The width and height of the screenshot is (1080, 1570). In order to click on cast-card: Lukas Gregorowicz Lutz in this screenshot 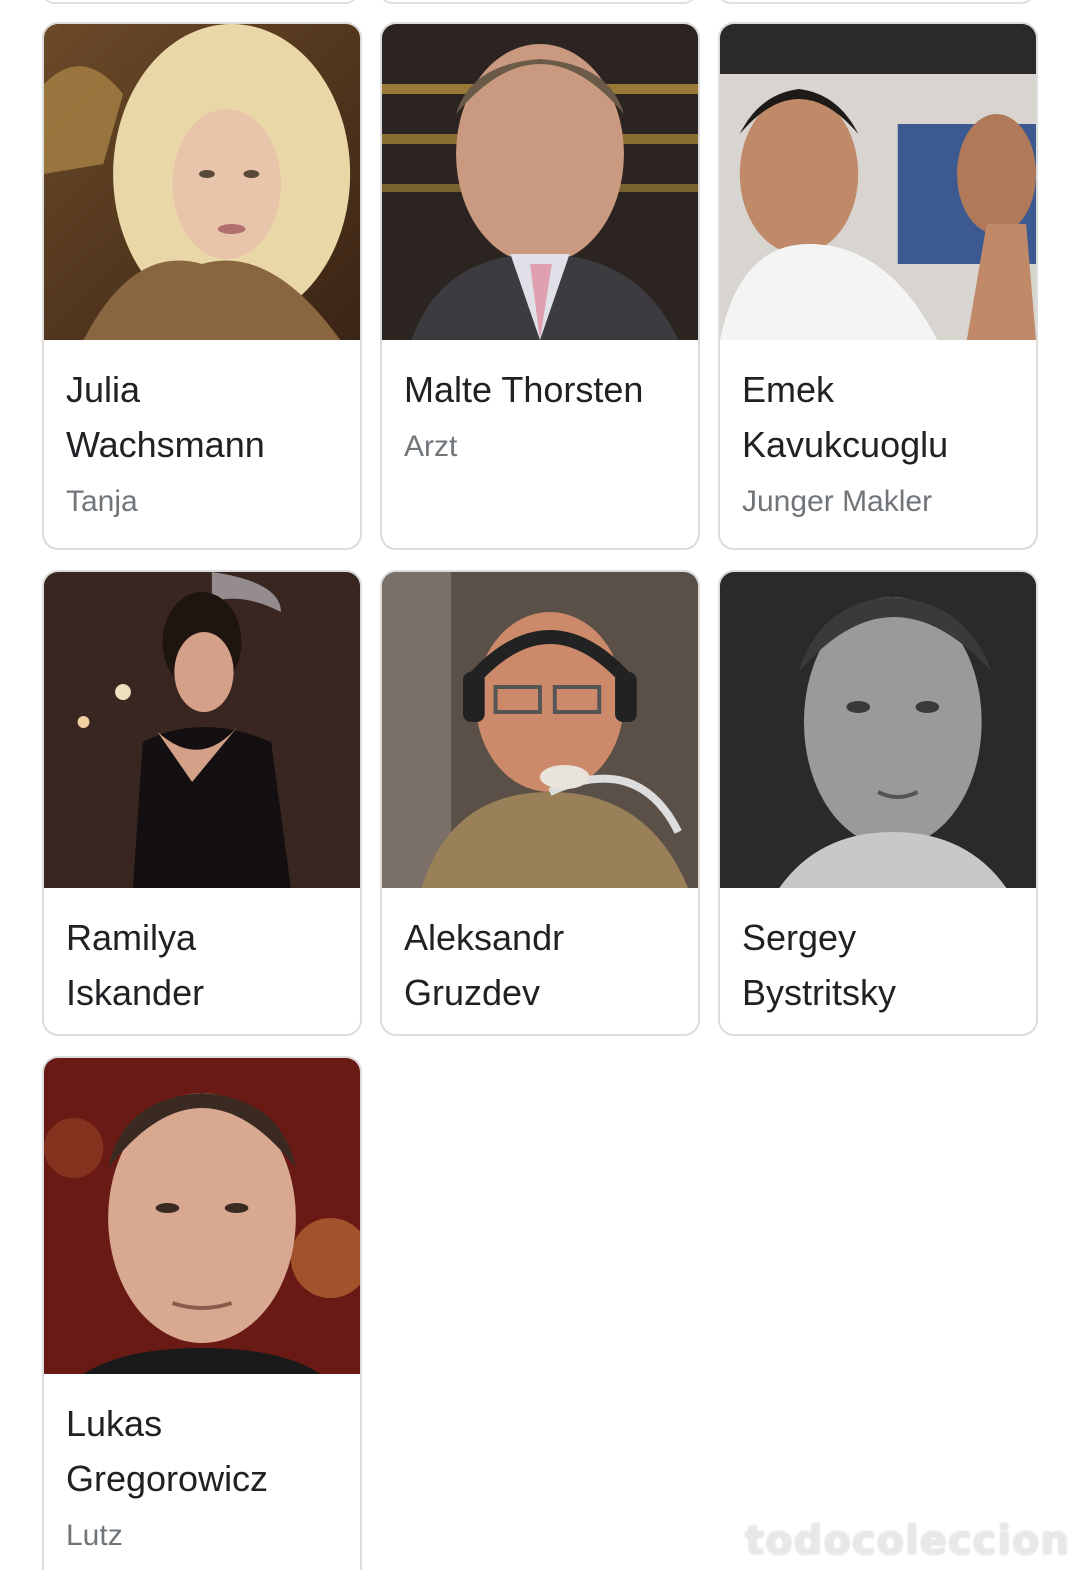, I will do `click(202, 1313)`.